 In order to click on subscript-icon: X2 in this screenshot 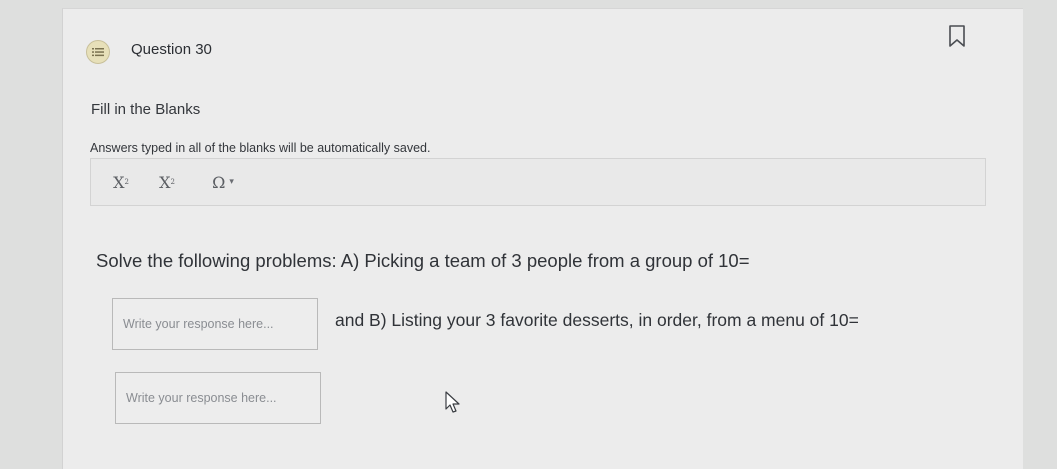, I will do `click(121, 182)`.